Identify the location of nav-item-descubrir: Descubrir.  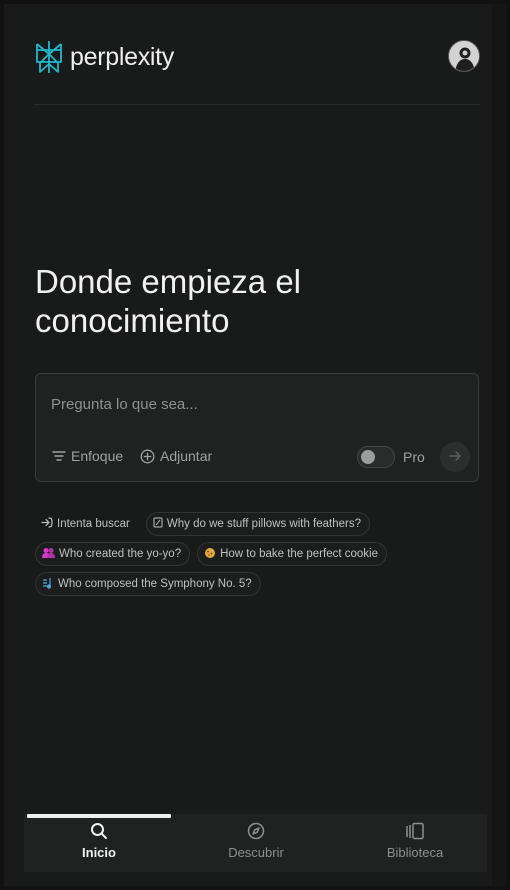
(256, 845).